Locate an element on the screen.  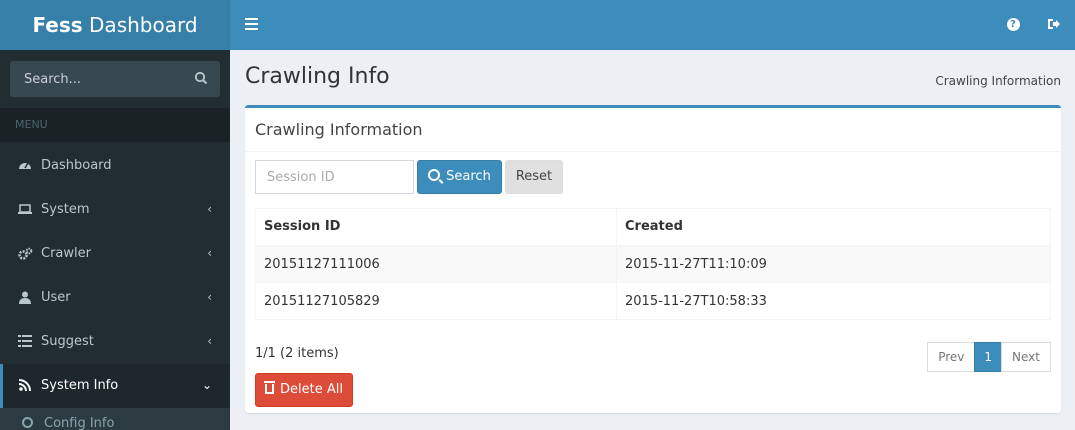
prev-page-button: Prev is located at coordinates (951, 357).